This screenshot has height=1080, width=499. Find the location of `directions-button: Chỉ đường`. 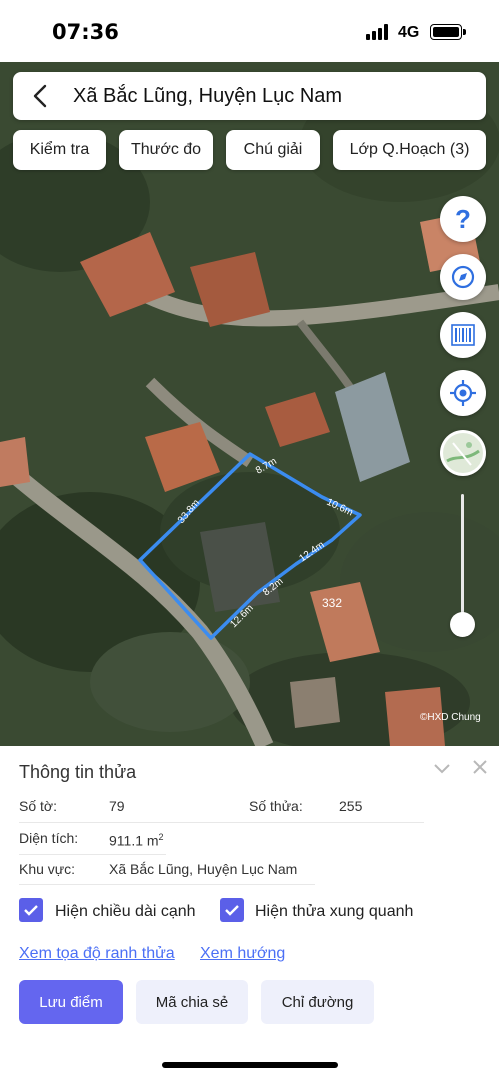

directions-button: Chỉ đường is located at coordinates (317, 1002).